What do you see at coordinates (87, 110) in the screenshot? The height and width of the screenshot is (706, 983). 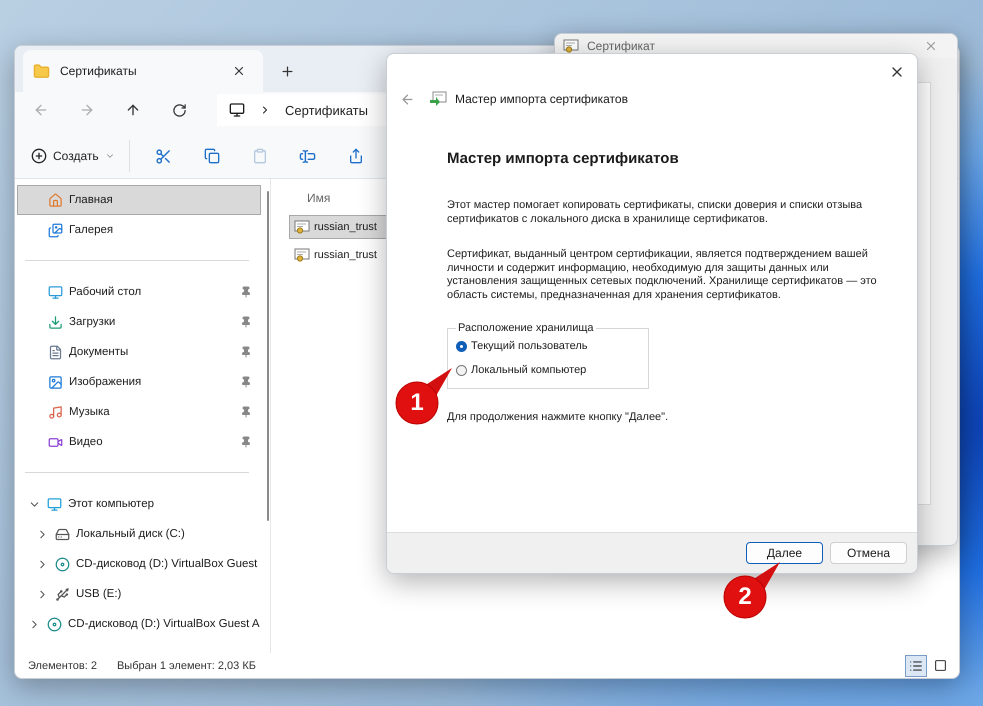 I see `forward-arrow-icon` at bounding box center [87, 110].